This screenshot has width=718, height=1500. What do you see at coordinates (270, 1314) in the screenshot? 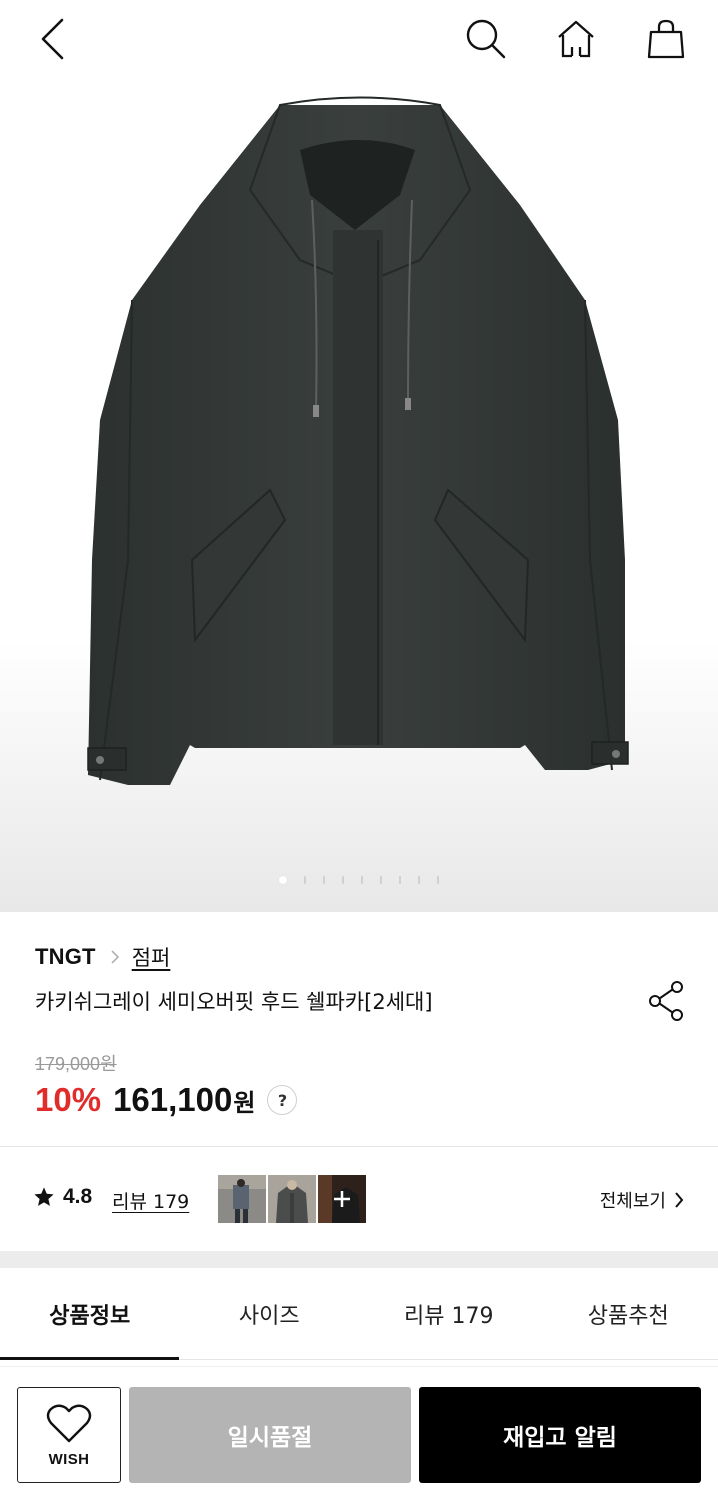
I see `tab-size: 사이즈` at bounding box center [270, 1314].